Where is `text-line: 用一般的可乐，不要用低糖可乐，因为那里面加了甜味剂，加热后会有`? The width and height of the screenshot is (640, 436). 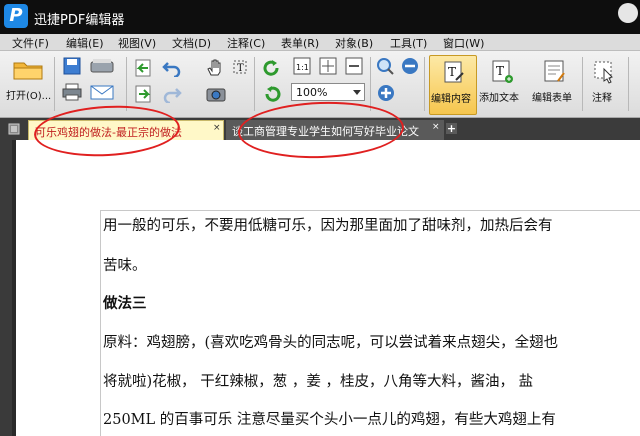 text-line: 用一般的可乐，不要用低糖可乐，因为那里面加了甜味剂，加热后会有 is located at coordinates (328, 224).